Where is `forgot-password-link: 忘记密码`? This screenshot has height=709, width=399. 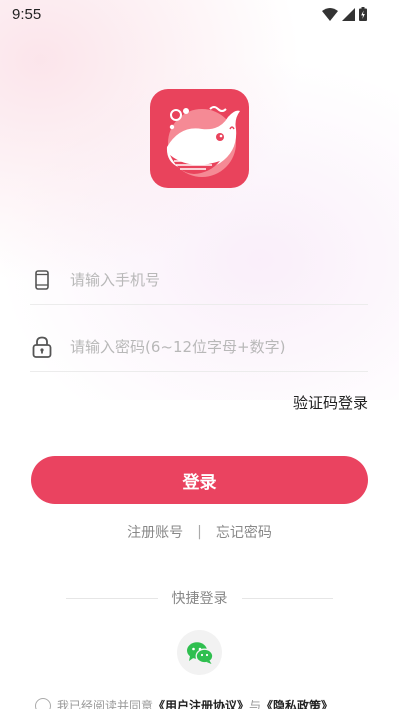 forgot-password-link: 忘记密码 is located at coordinates (244, 532).